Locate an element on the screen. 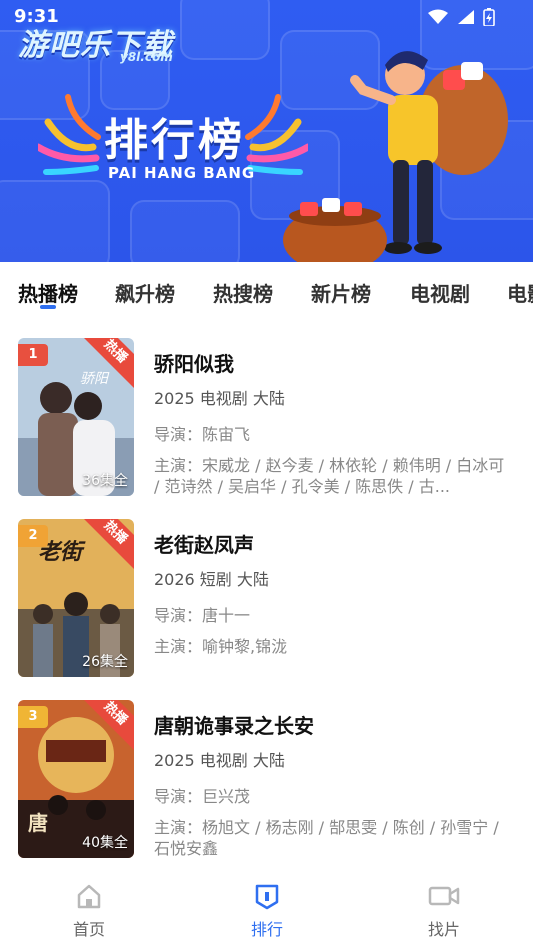  nav-home-label: 首页 is located at coordinates (88, 929).